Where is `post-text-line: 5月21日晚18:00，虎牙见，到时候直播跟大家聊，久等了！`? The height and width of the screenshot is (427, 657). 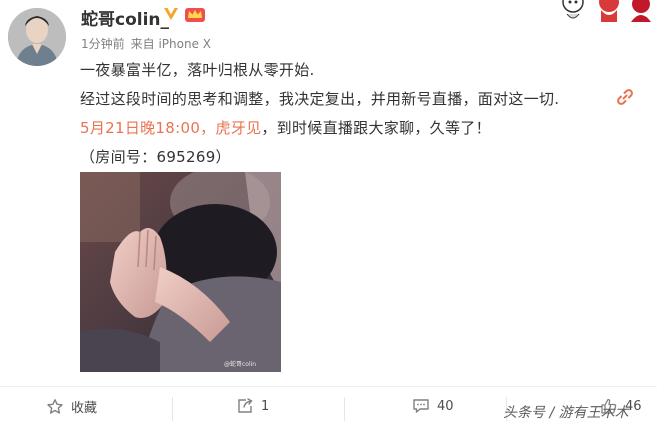 post-text-line: 5月21日晚18:00，虎牙见，到时候直播跟大家聊，久等了！ is located at coordinates (285, 127).